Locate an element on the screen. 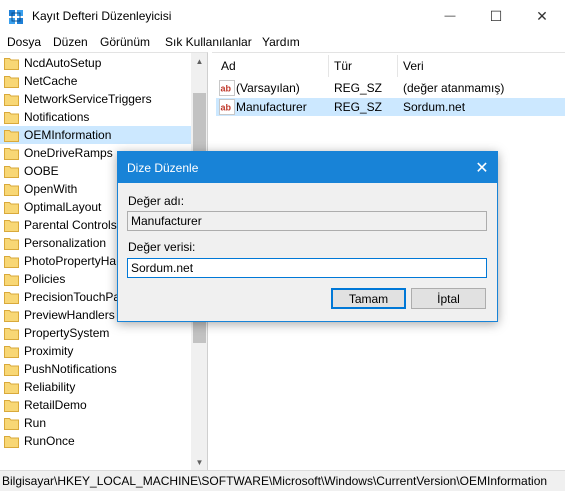  tree-item-label: Policies is located at coordinates (45, 279).